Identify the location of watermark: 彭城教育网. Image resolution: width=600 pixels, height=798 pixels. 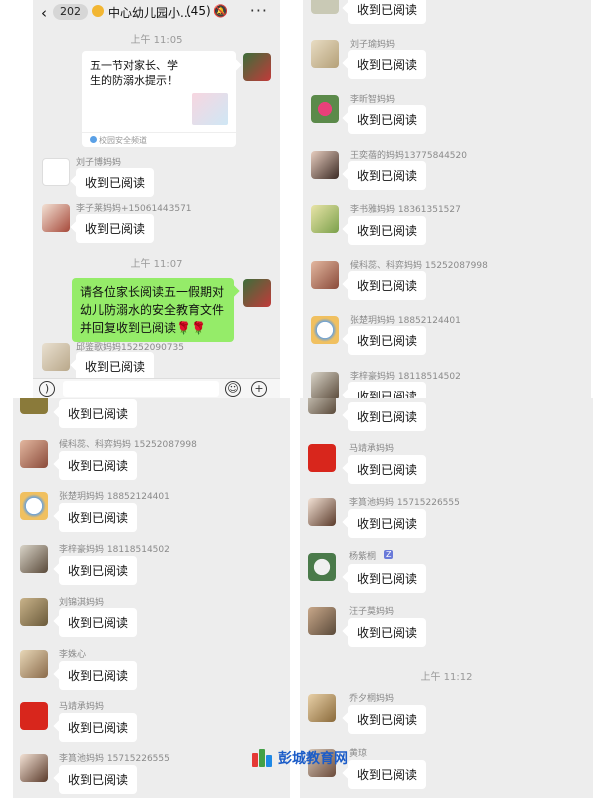
(300, 758).